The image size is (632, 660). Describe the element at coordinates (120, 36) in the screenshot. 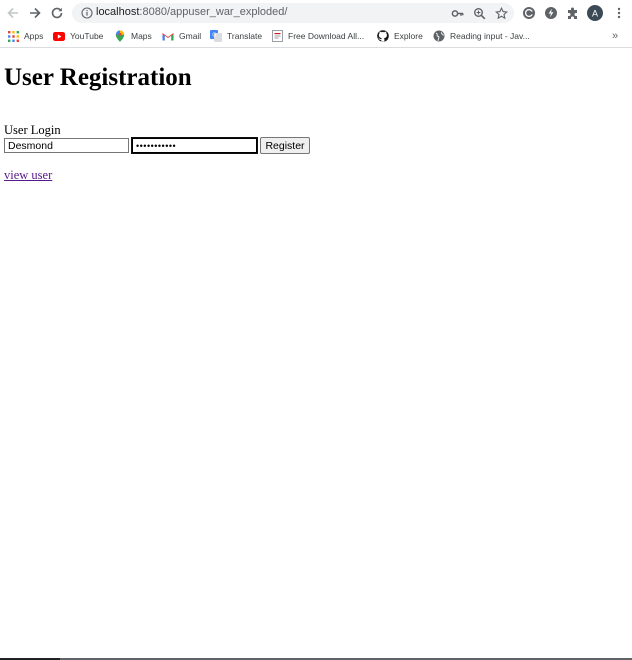

I see `maps-icon` at that location.